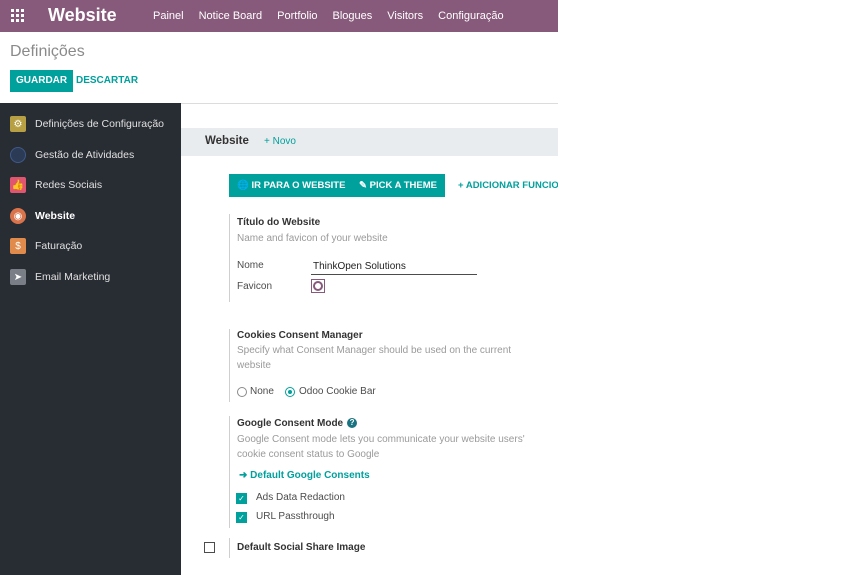 This screenshot has height=575, width=863. Describe the element at coordinates (337, 391) in the screenshot. I see `radio-odoo-cookie-bar-label: Odoo Cookie Bar` at that location.